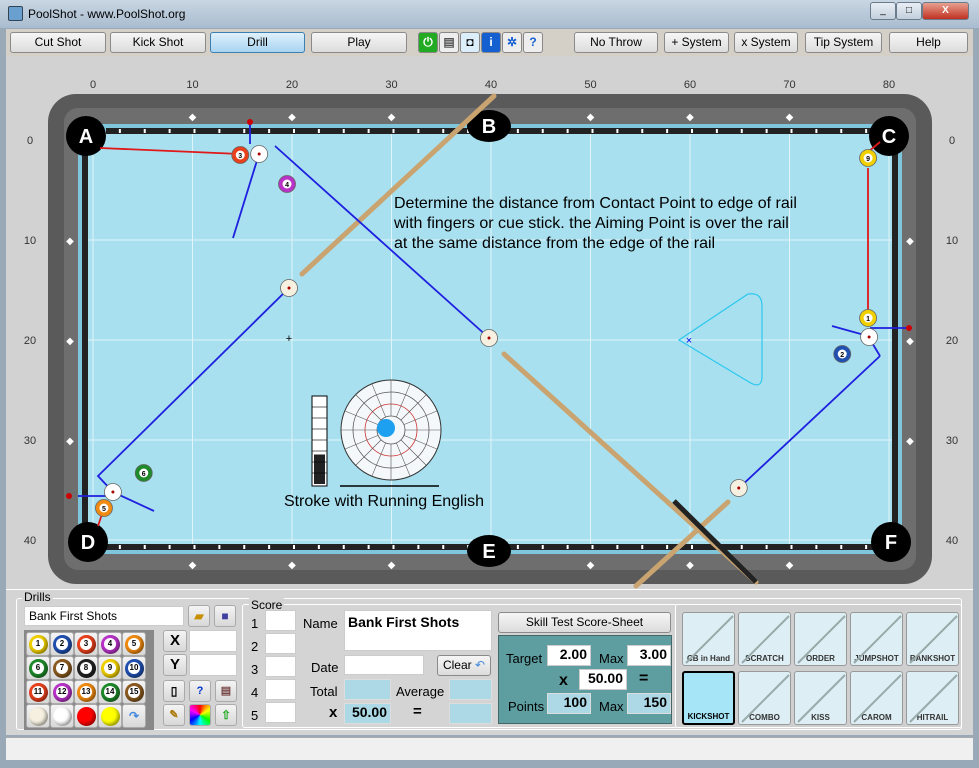  I want to click on ball-number: 14, so click(110, 692).